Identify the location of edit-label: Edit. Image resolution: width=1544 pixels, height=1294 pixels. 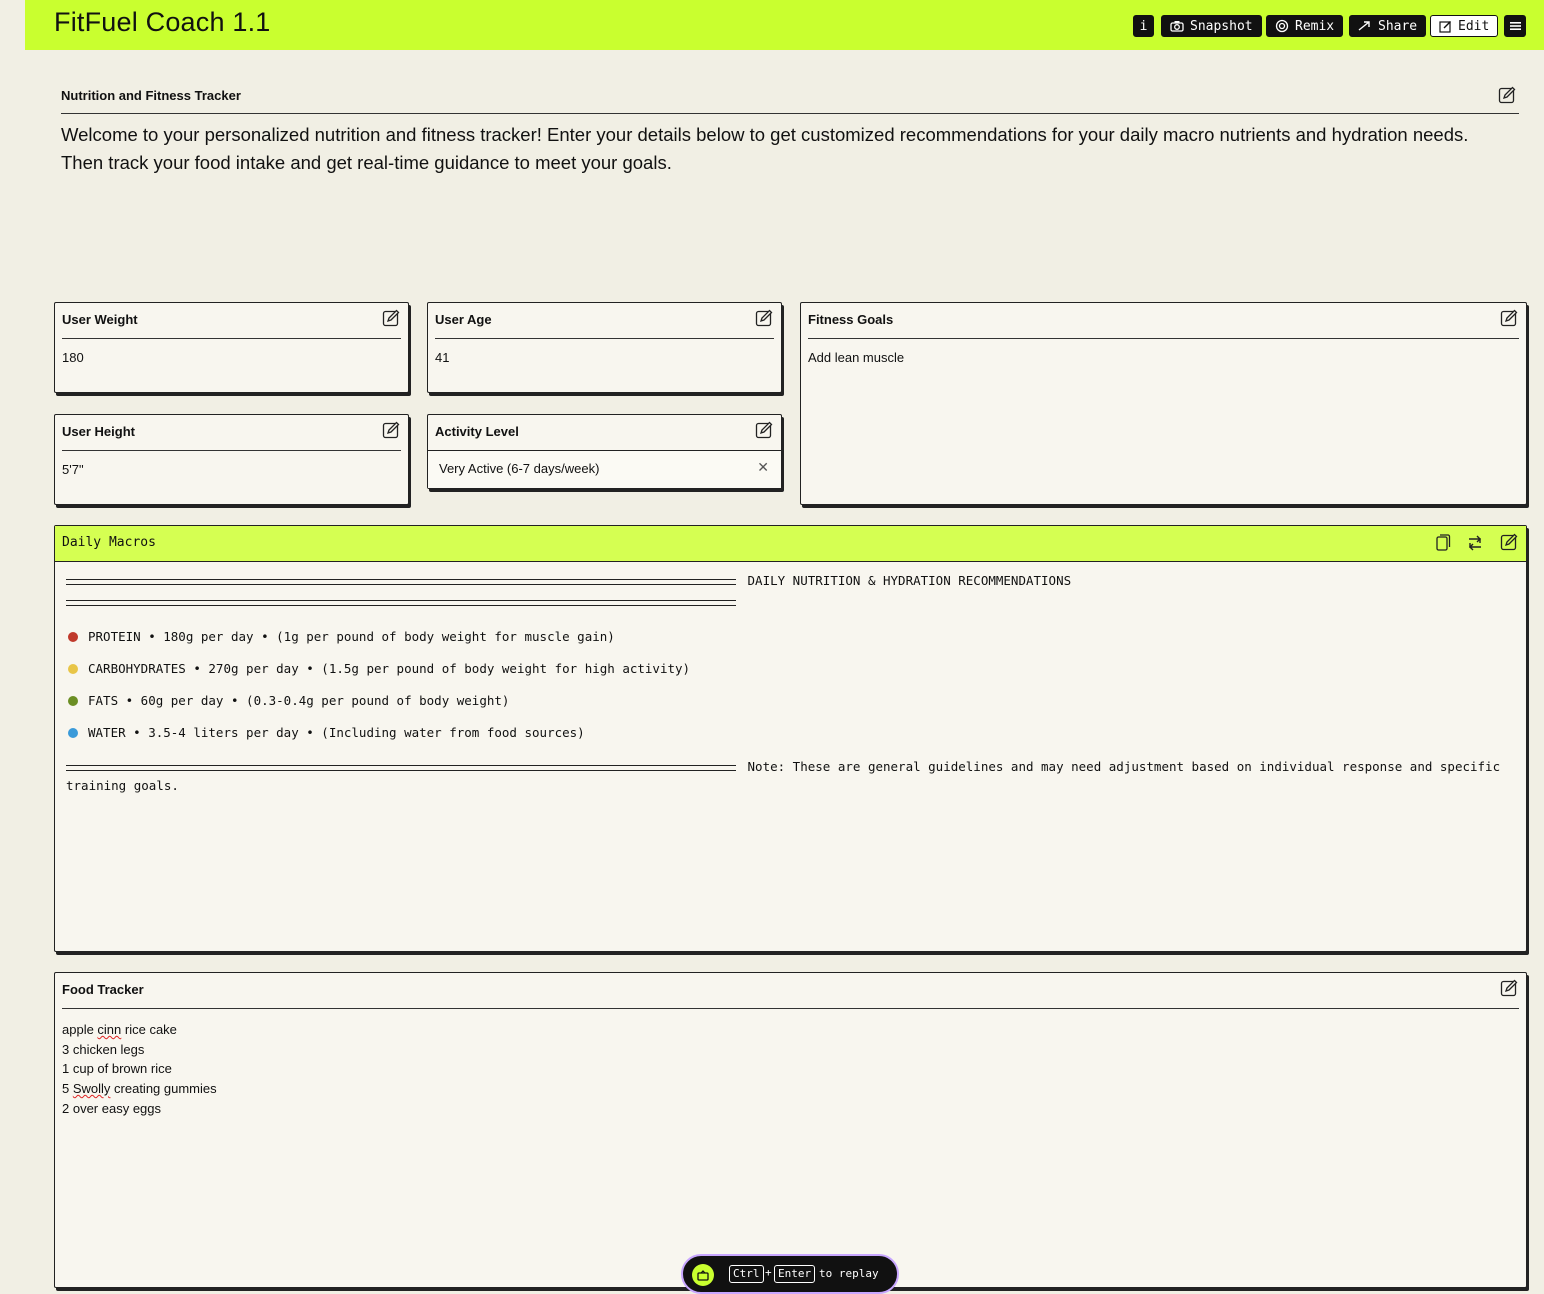
(1474, 26).